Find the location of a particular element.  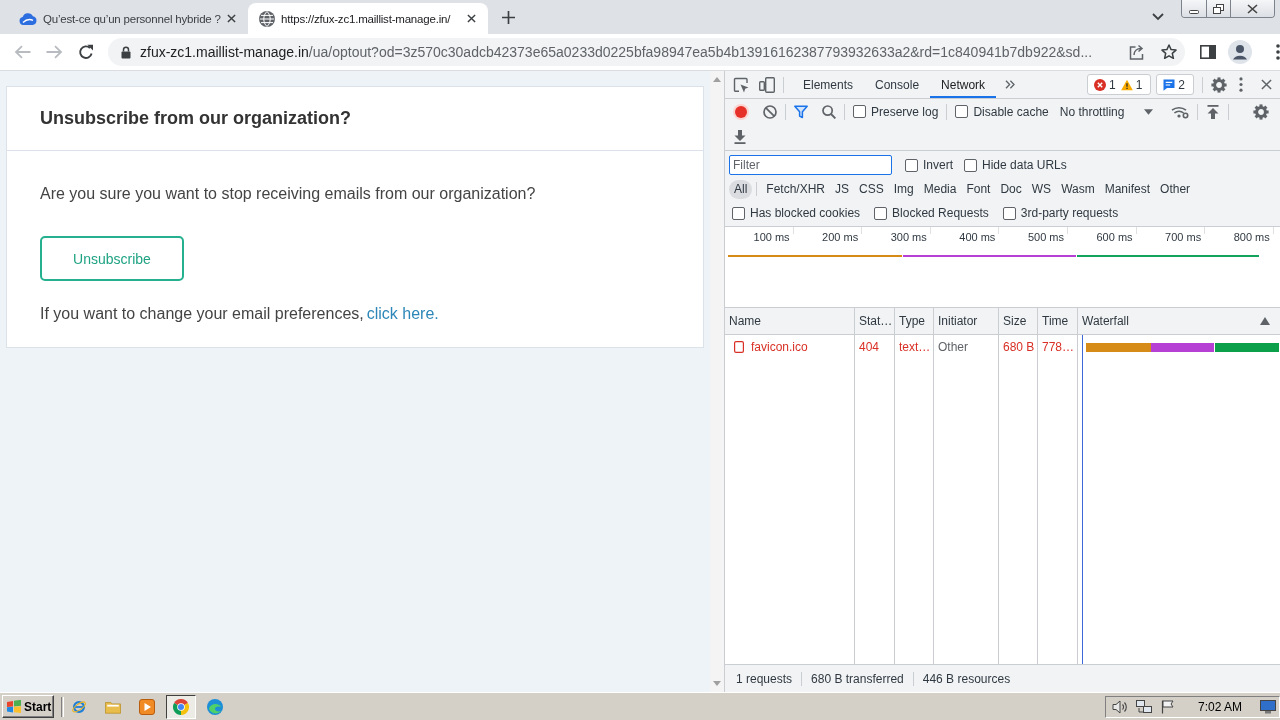

table-cell: 680 B is located at coordinates (1018, 347).